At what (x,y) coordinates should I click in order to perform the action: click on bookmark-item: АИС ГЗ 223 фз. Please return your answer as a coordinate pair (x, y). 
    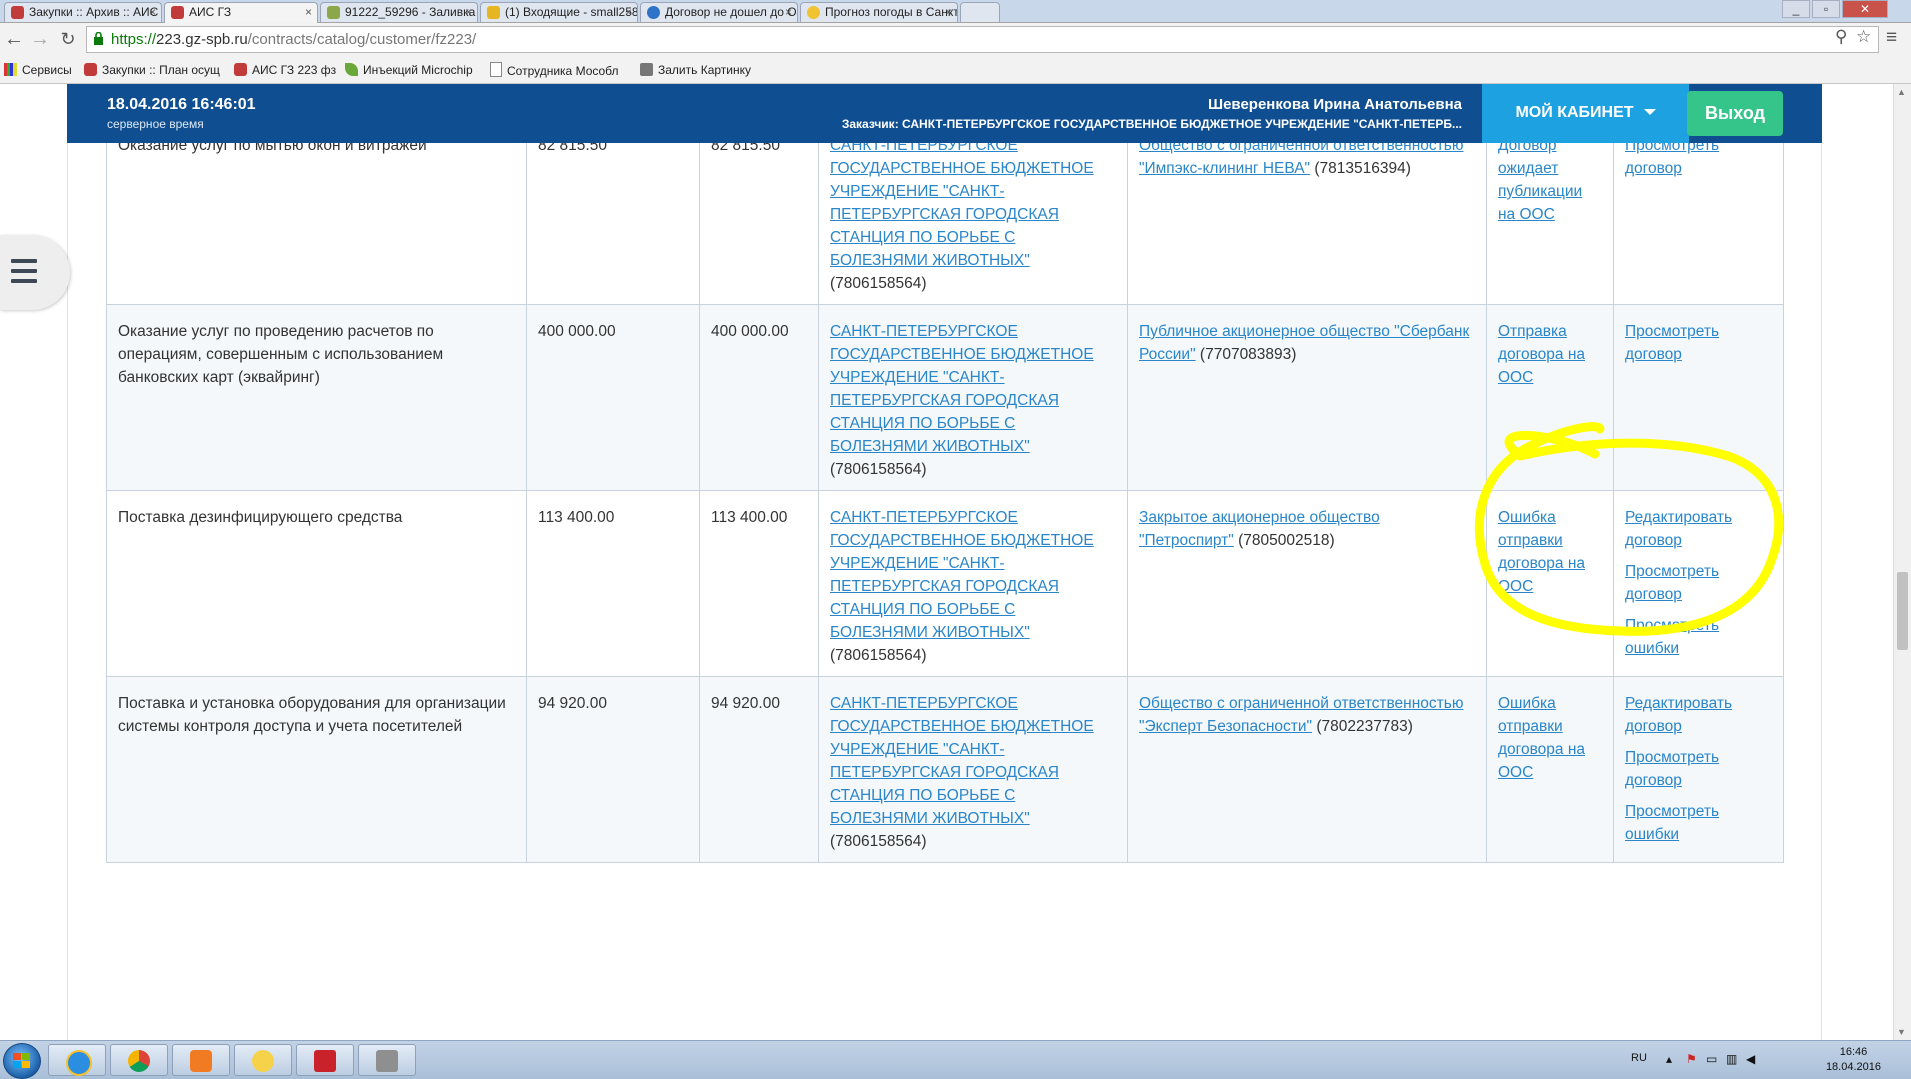
    Looking at the image, I should click on (285, 70).